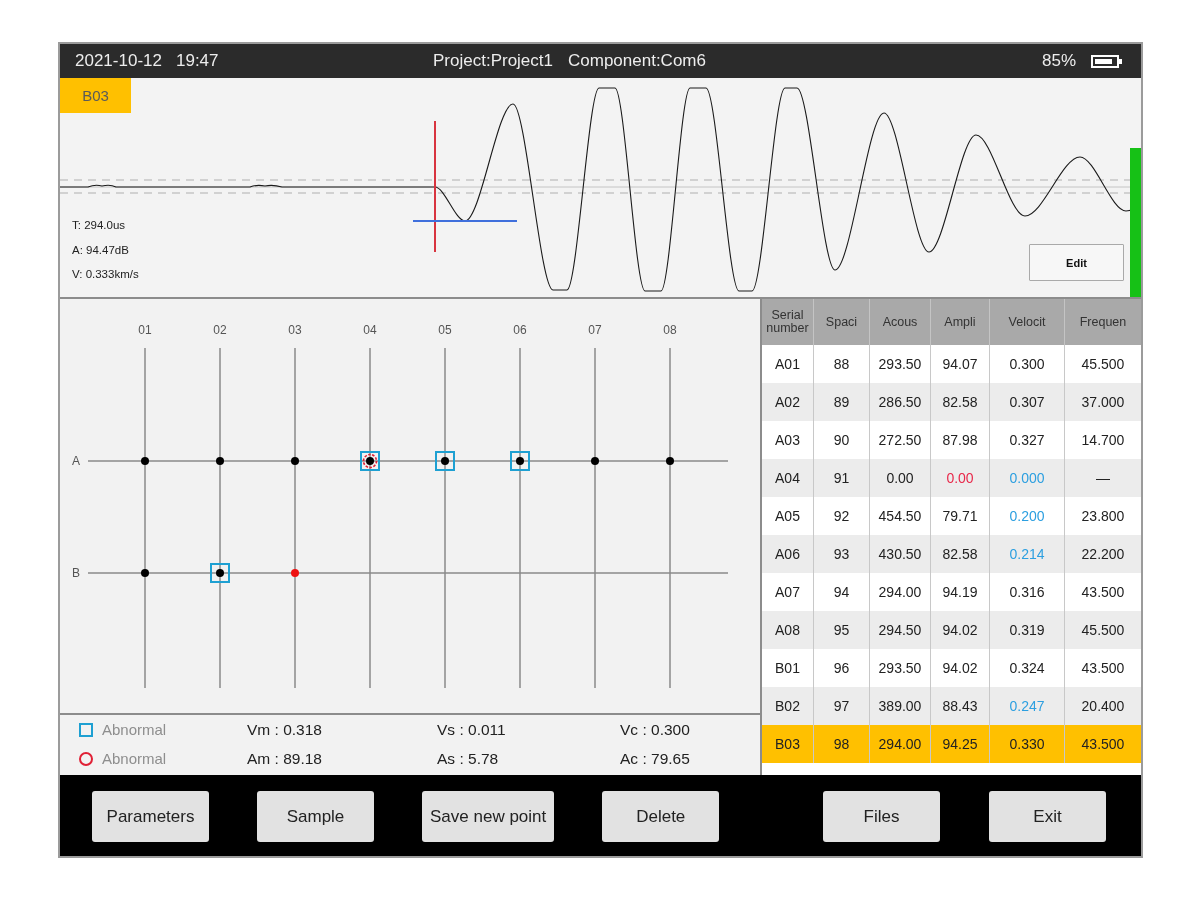 The width and height of the screenshot is (1200, 900). What do you see at coordinates (370, 330) in the screenshot?
I see `column-label: 04` at bounding box center [370, 330].